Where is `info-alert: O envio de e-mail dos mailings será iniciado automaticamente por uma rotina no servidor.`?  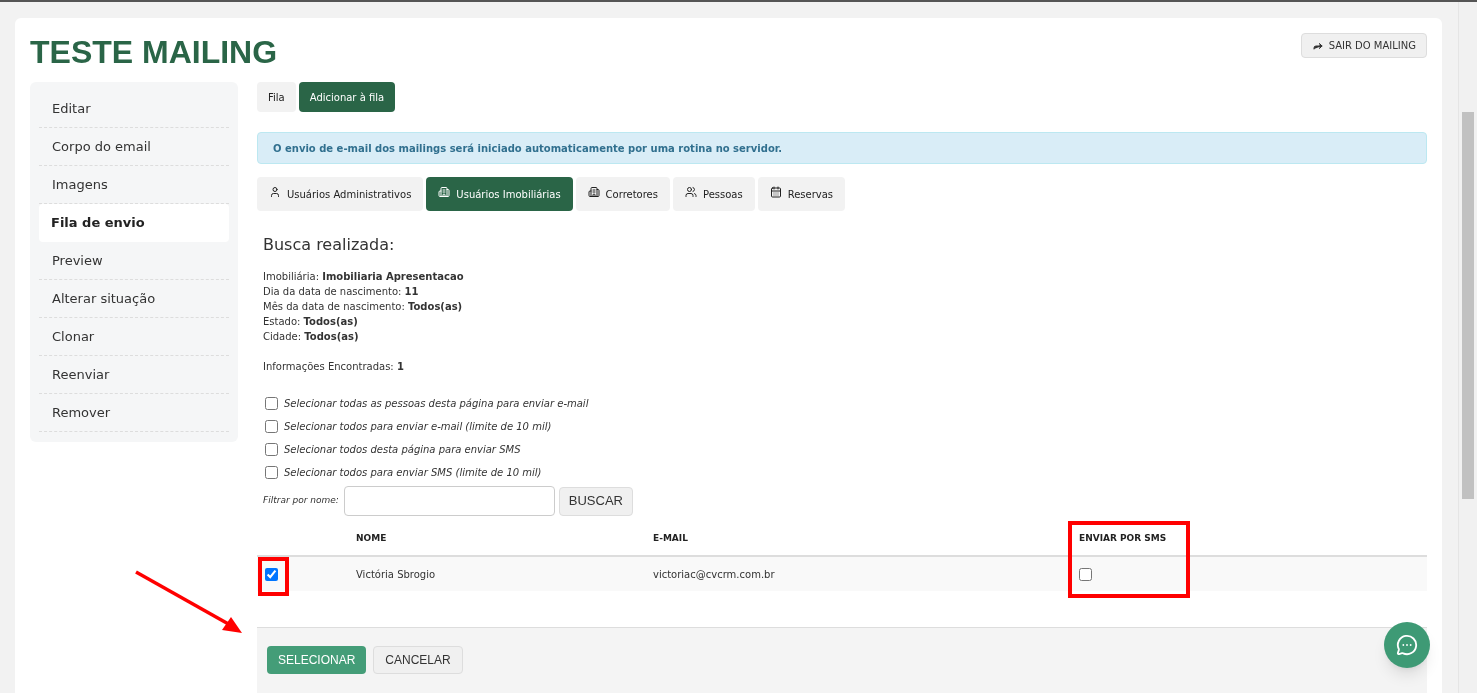
info-alert: O envio de e-mail dos mailings será iniciado automaticamente por uma rotina no servidor. is located at coordinates (842, 148).